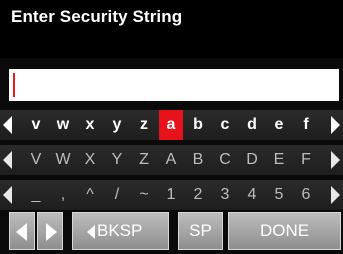 The height and width of the screenshot is (254, 343). I want to click on key-row3-2: ^, so click(90, 195).